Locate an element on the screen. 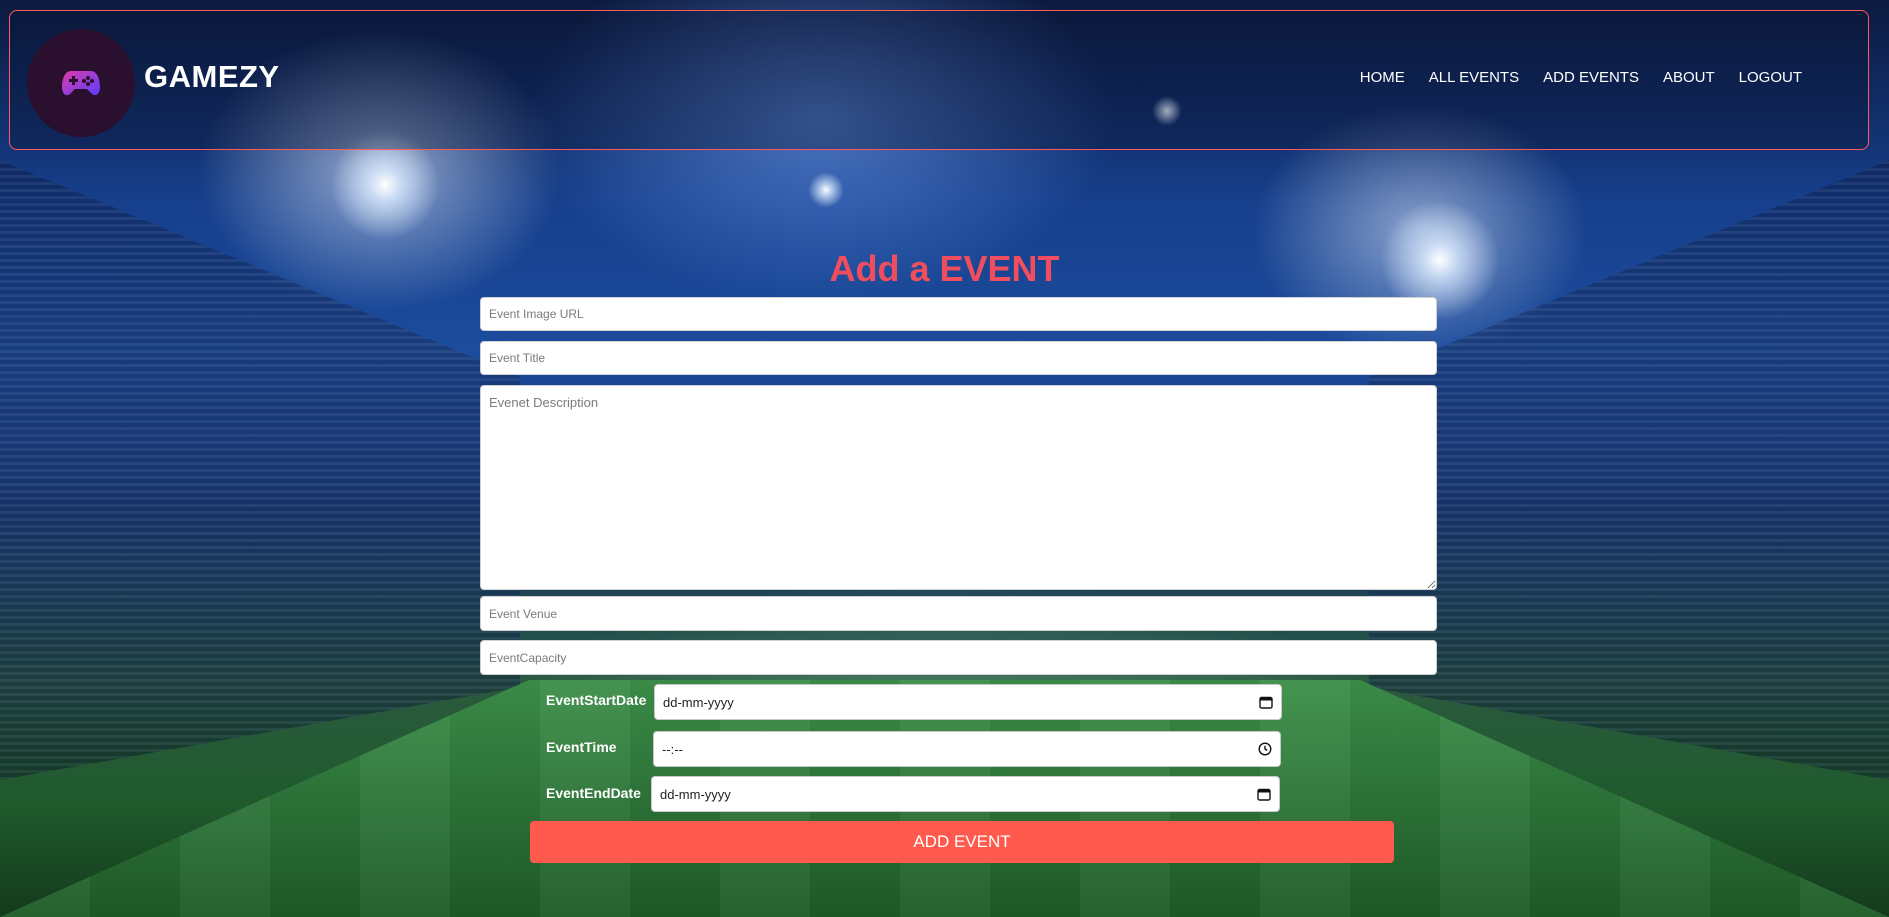 Image resolution: width=1889 pixels, height=917 pixels. floodlight-flare is located at coordinates (826, 190).